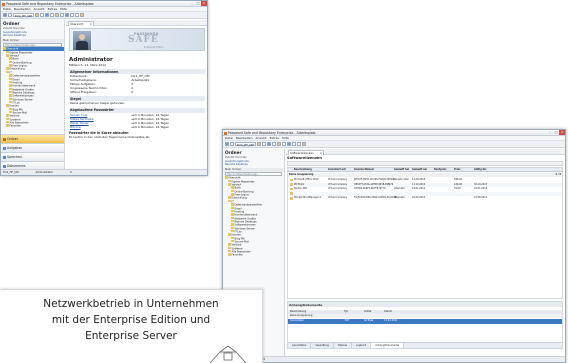 This screenshot has height=363, width=568. Describe the element at coordinates (32, 40) in the screenshot. I see `my-folders-label: Mein Ordner` at that location.